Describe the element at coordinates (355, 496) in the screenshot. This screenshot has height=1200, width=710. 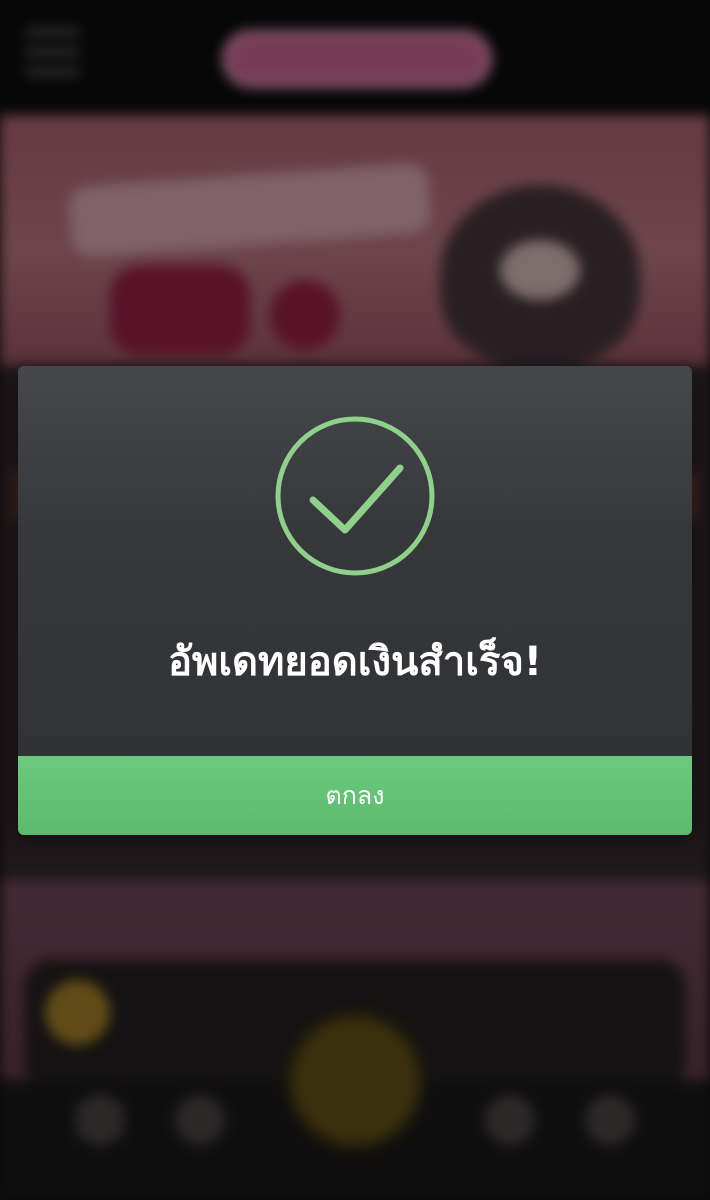
I see `success-check-icon` at that location.